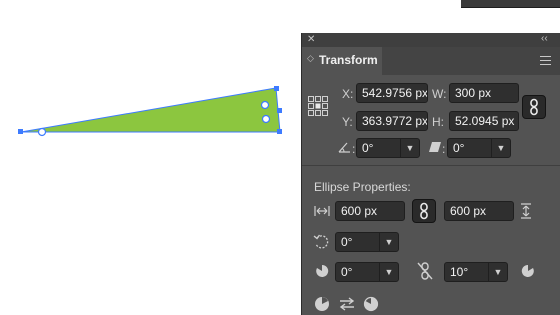 The width and height of the screenshot is (560, 315). What do you see at coordinates (510, 4) in the screenshot?
I see `top-toolbar-strip` at bounding box center [510, 4].